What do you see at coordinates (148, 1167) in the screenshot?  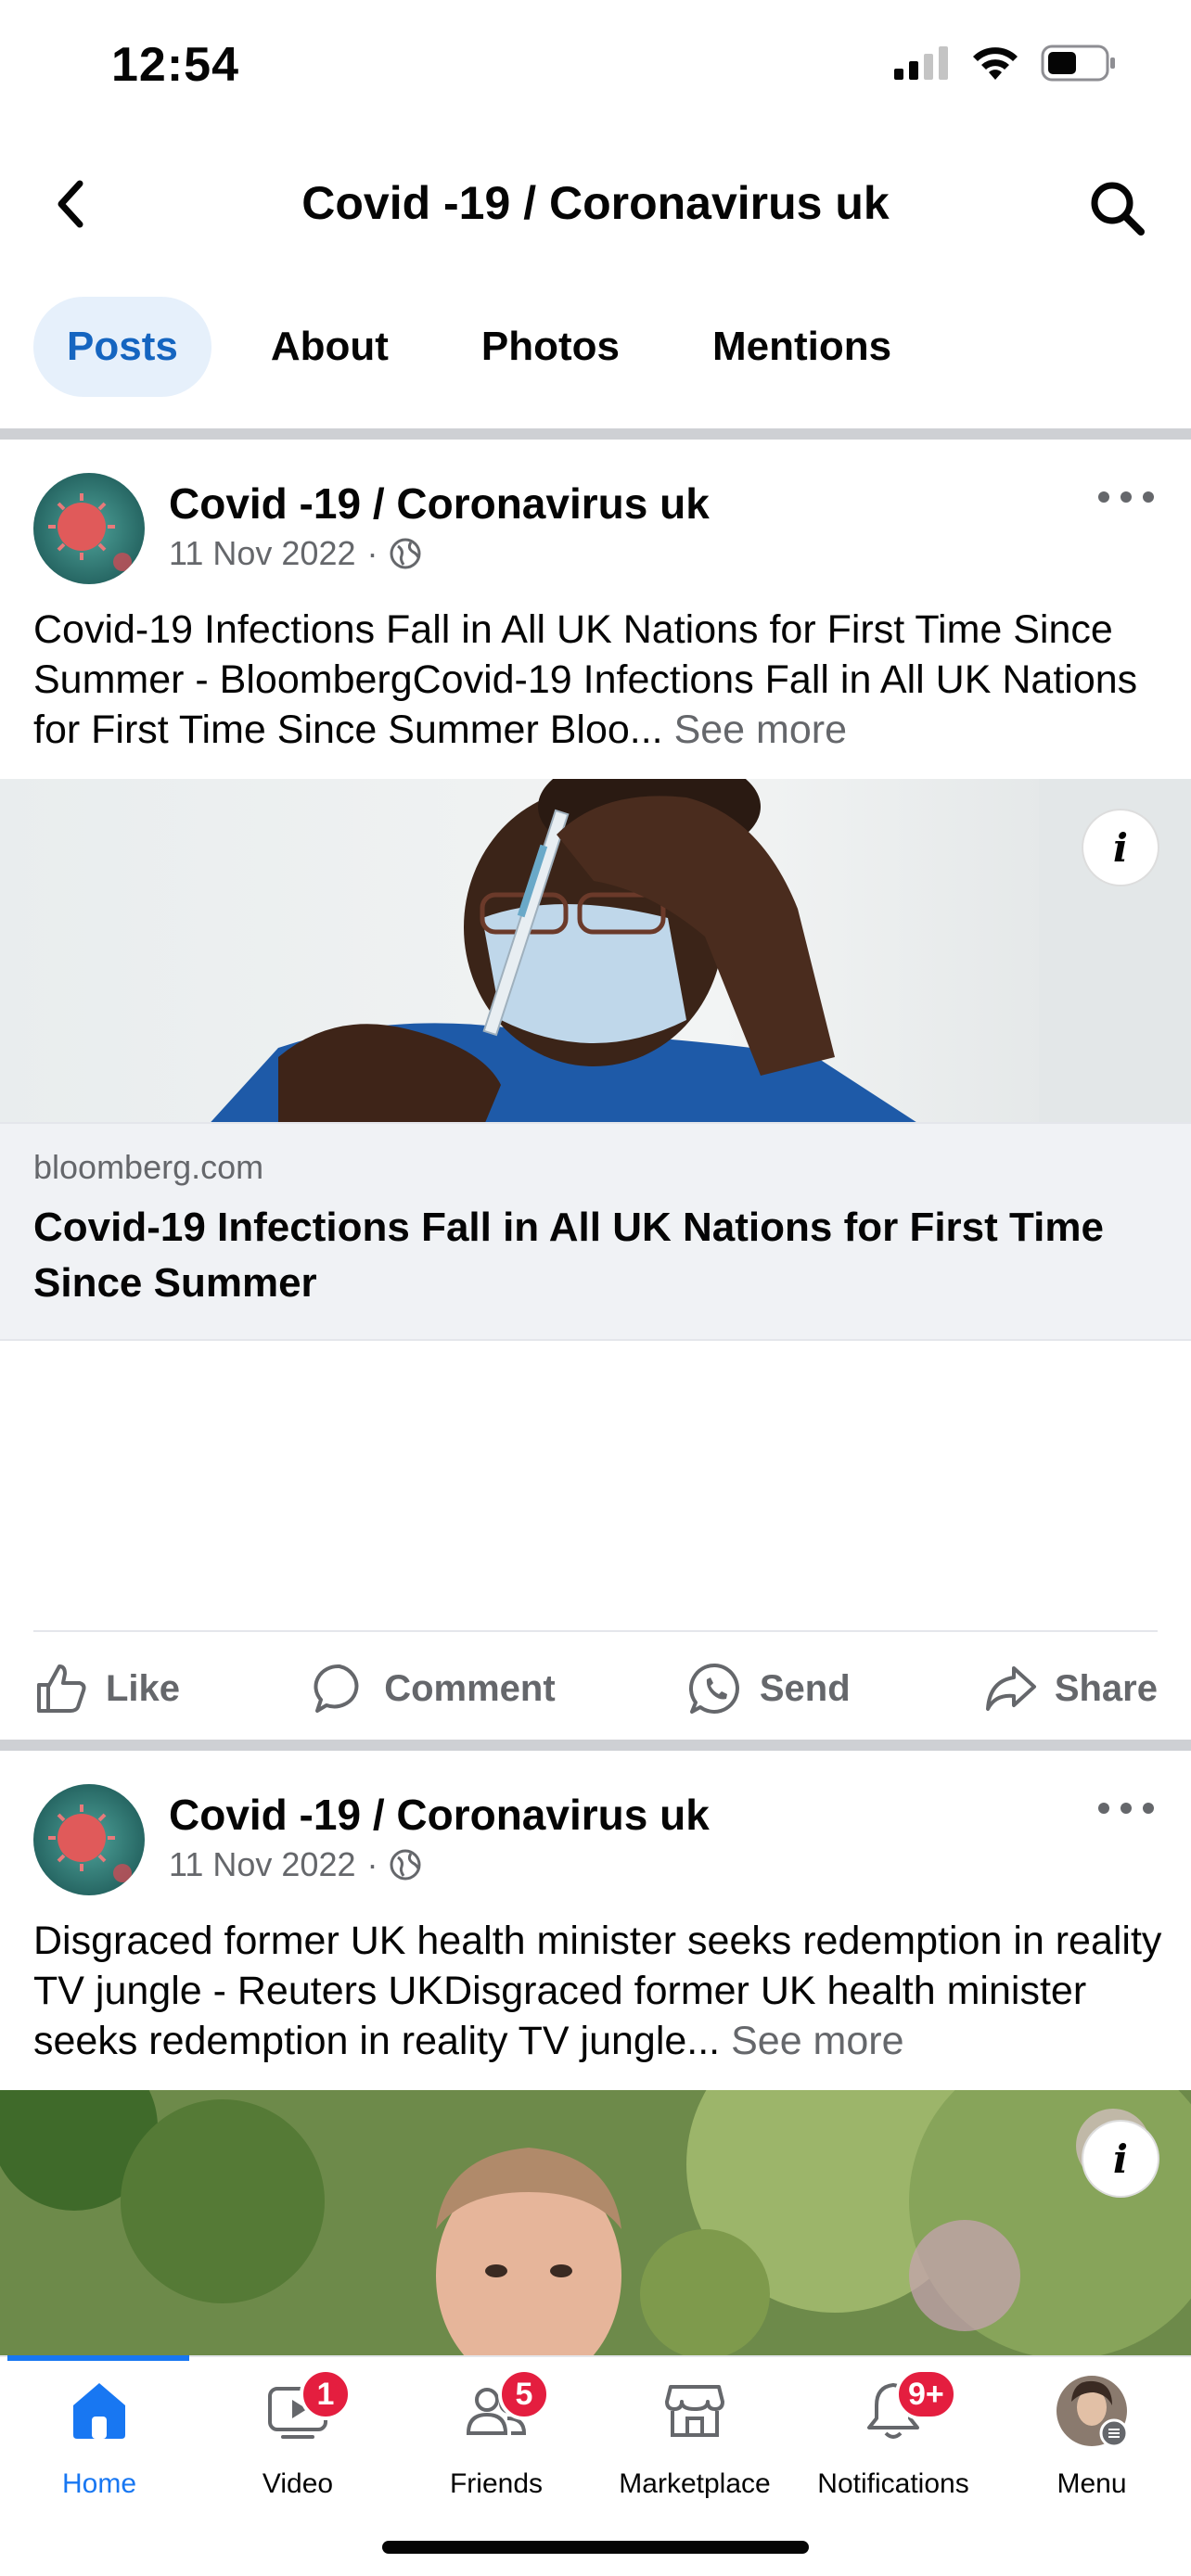 I see `link-domain: bloomberg.com` at bounding box center [148, 1167].